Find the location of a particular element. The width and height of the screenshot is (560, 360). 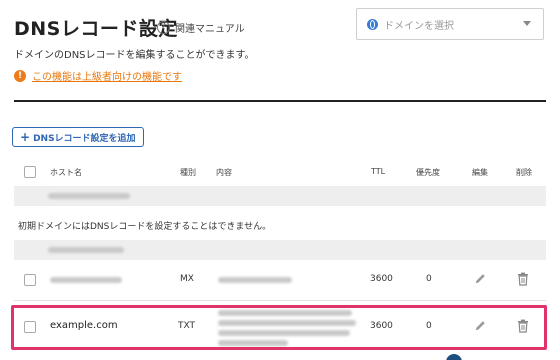

row-checkbox is located at coordinates (30, 280).